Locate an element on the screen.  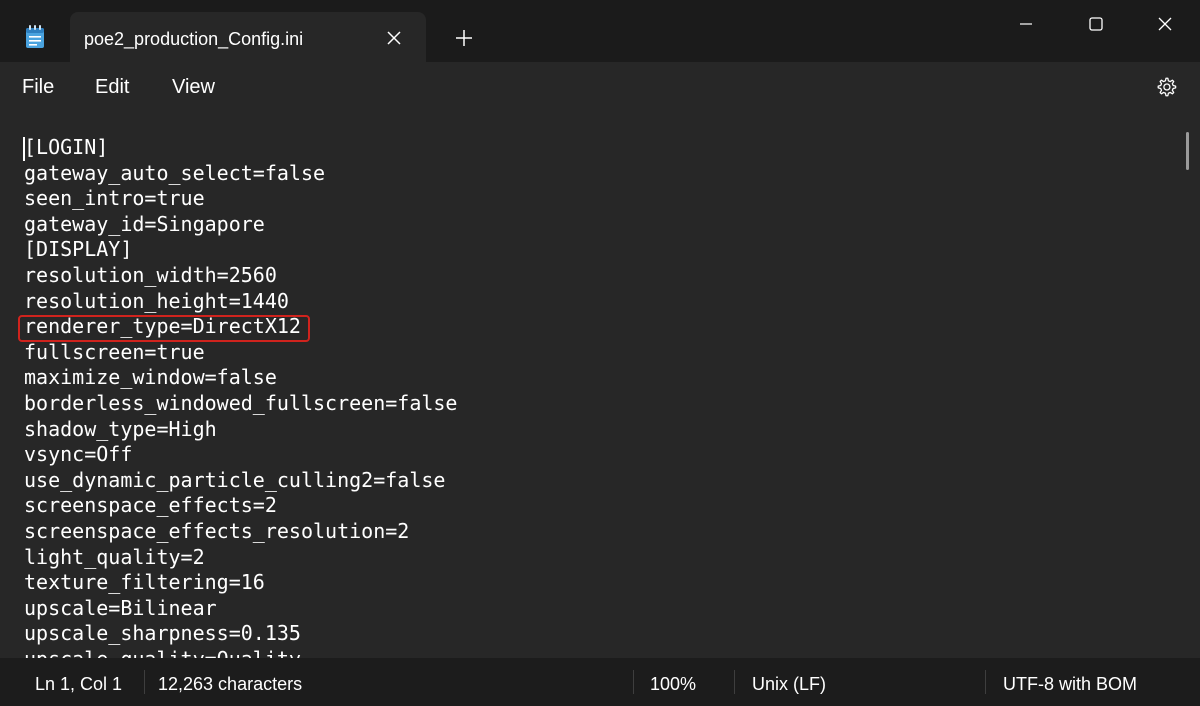
editor-line: vsync=Off is located at coordinates (78, 454).